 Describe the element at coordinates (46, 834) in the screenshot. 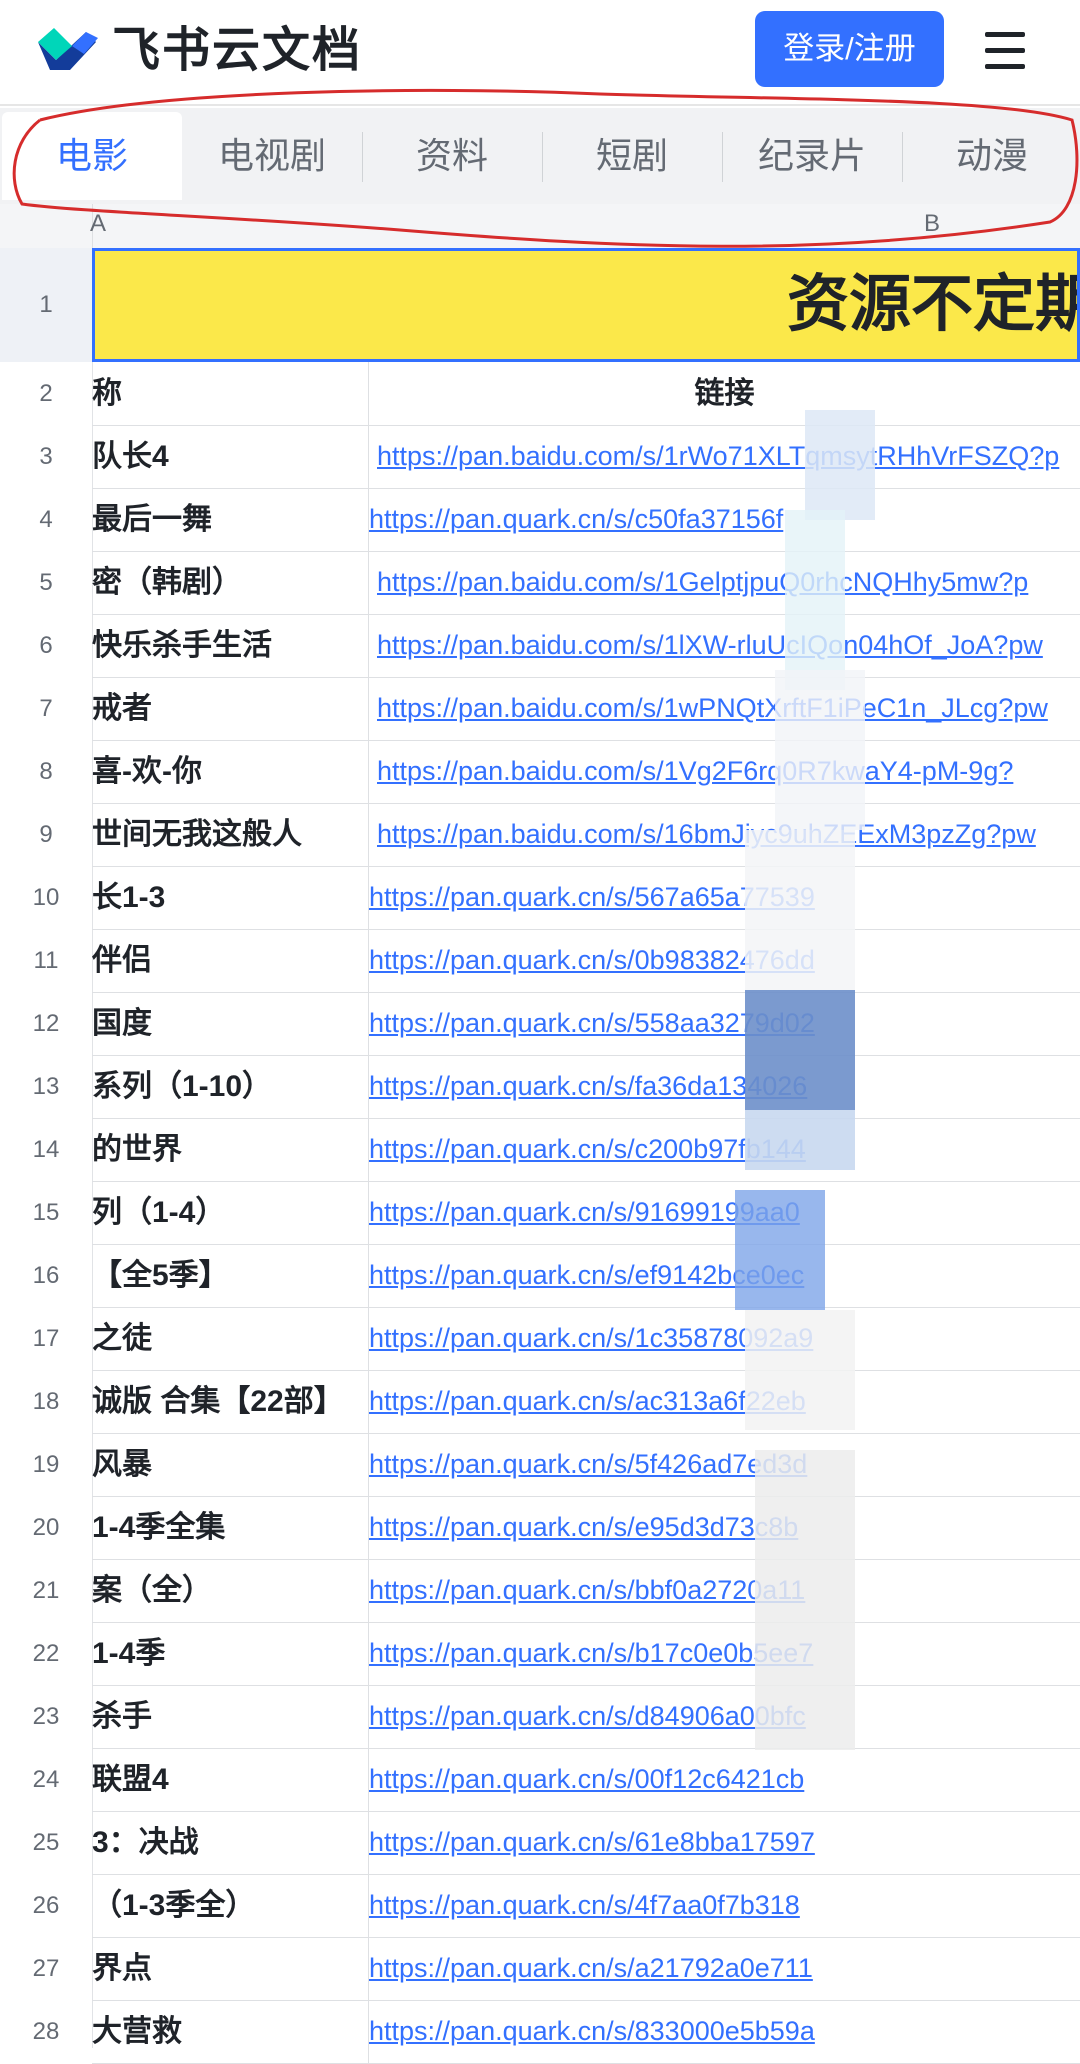

I see `row-number: 9` at that location.